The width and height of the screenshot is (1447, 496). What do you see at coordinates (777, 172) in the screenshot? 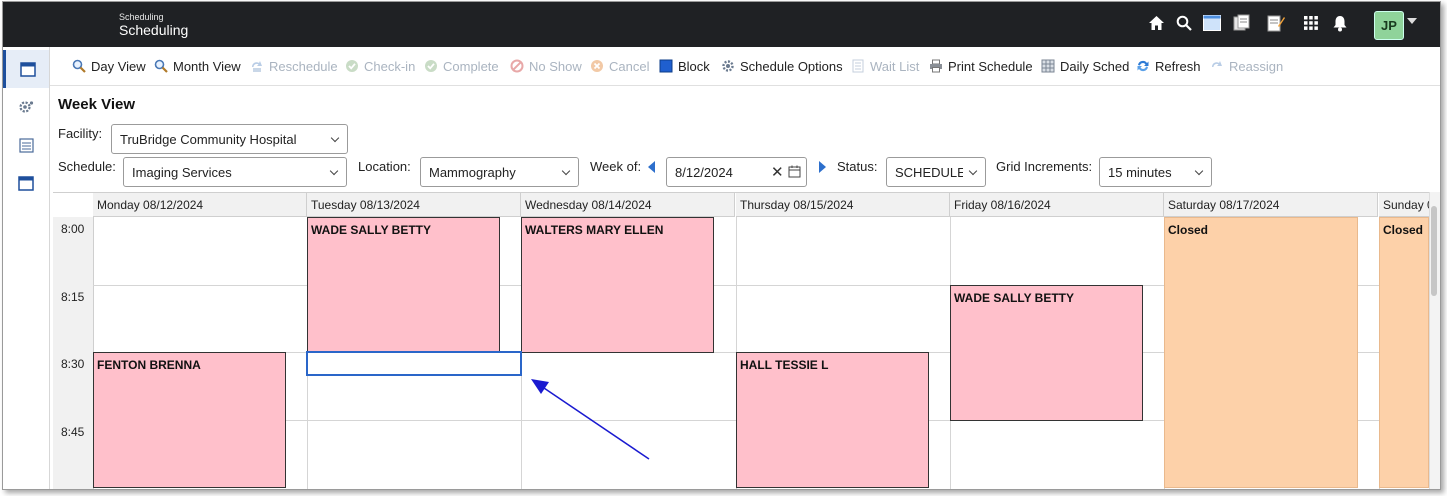
I see `clear-icon: ✕` at bounding box center [777, 172].